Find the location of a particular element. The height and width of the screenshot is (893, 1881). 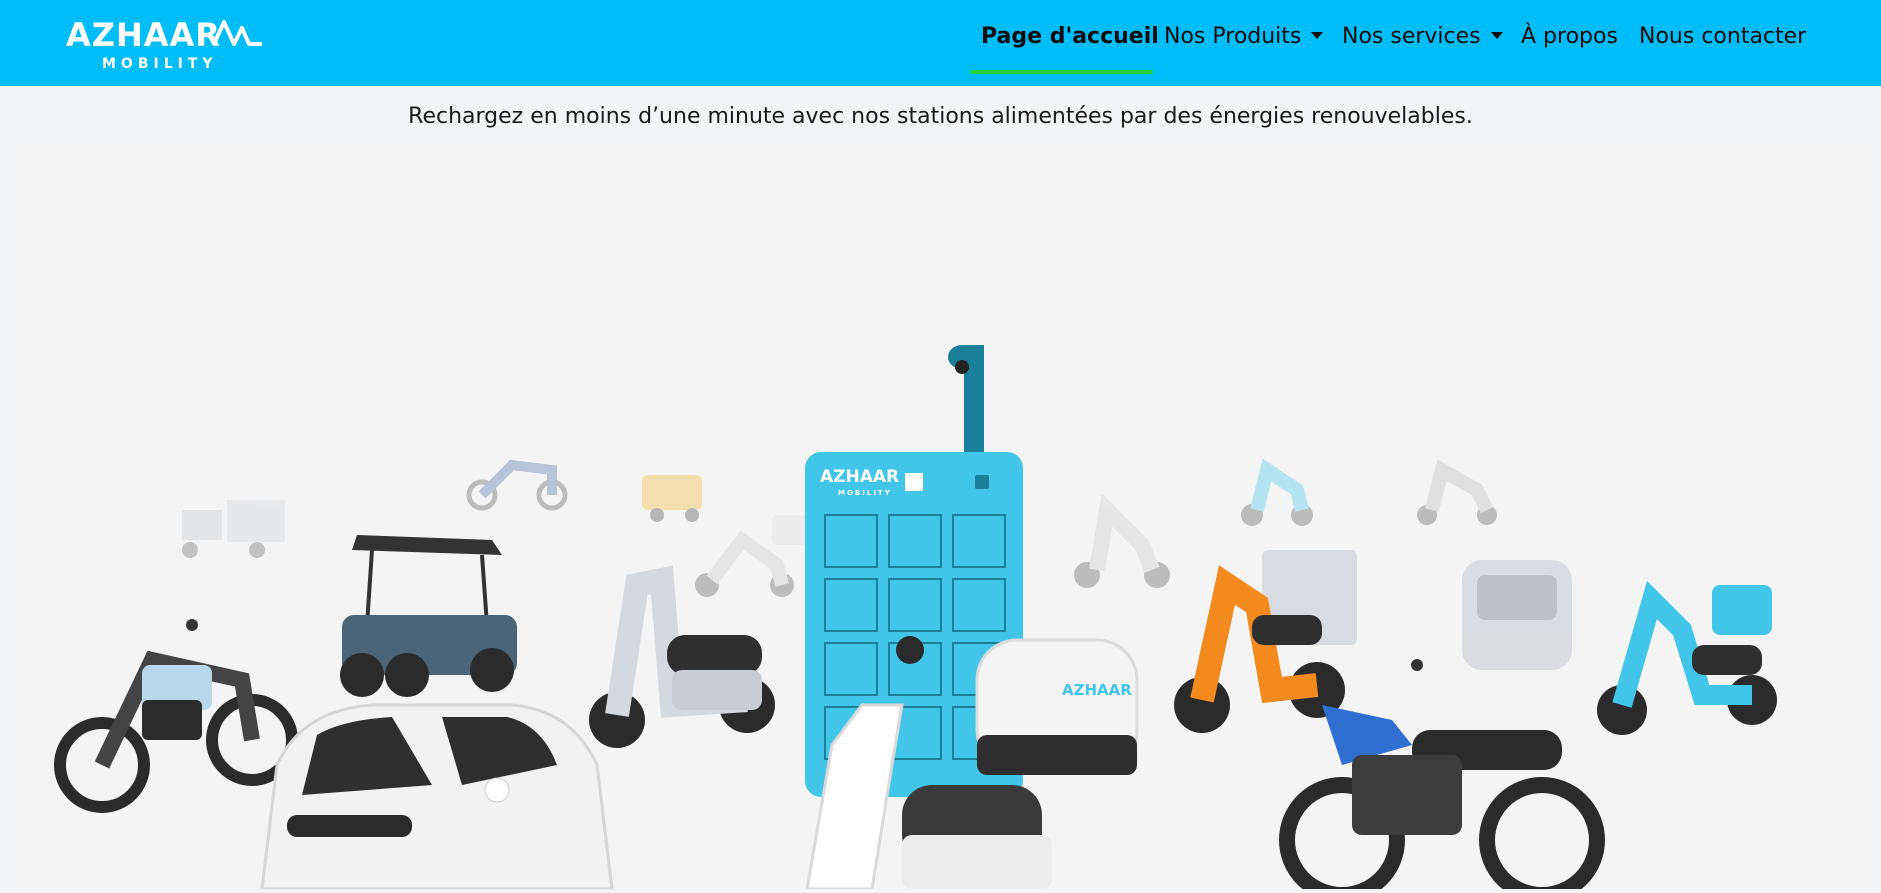

active-nav-indicator is located at coordinates (1061, 72).